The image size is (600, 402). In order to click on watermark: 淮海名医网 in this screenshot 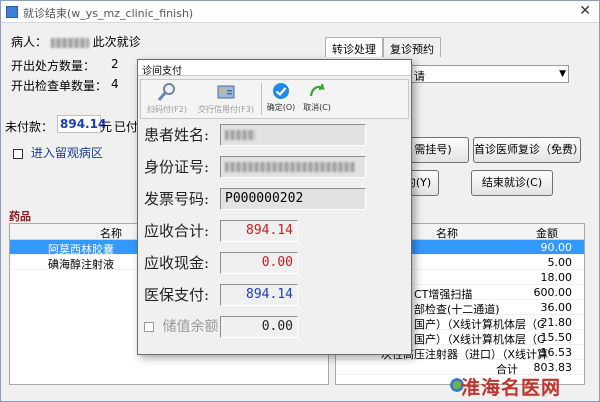, I will do `click(511, 388)`.